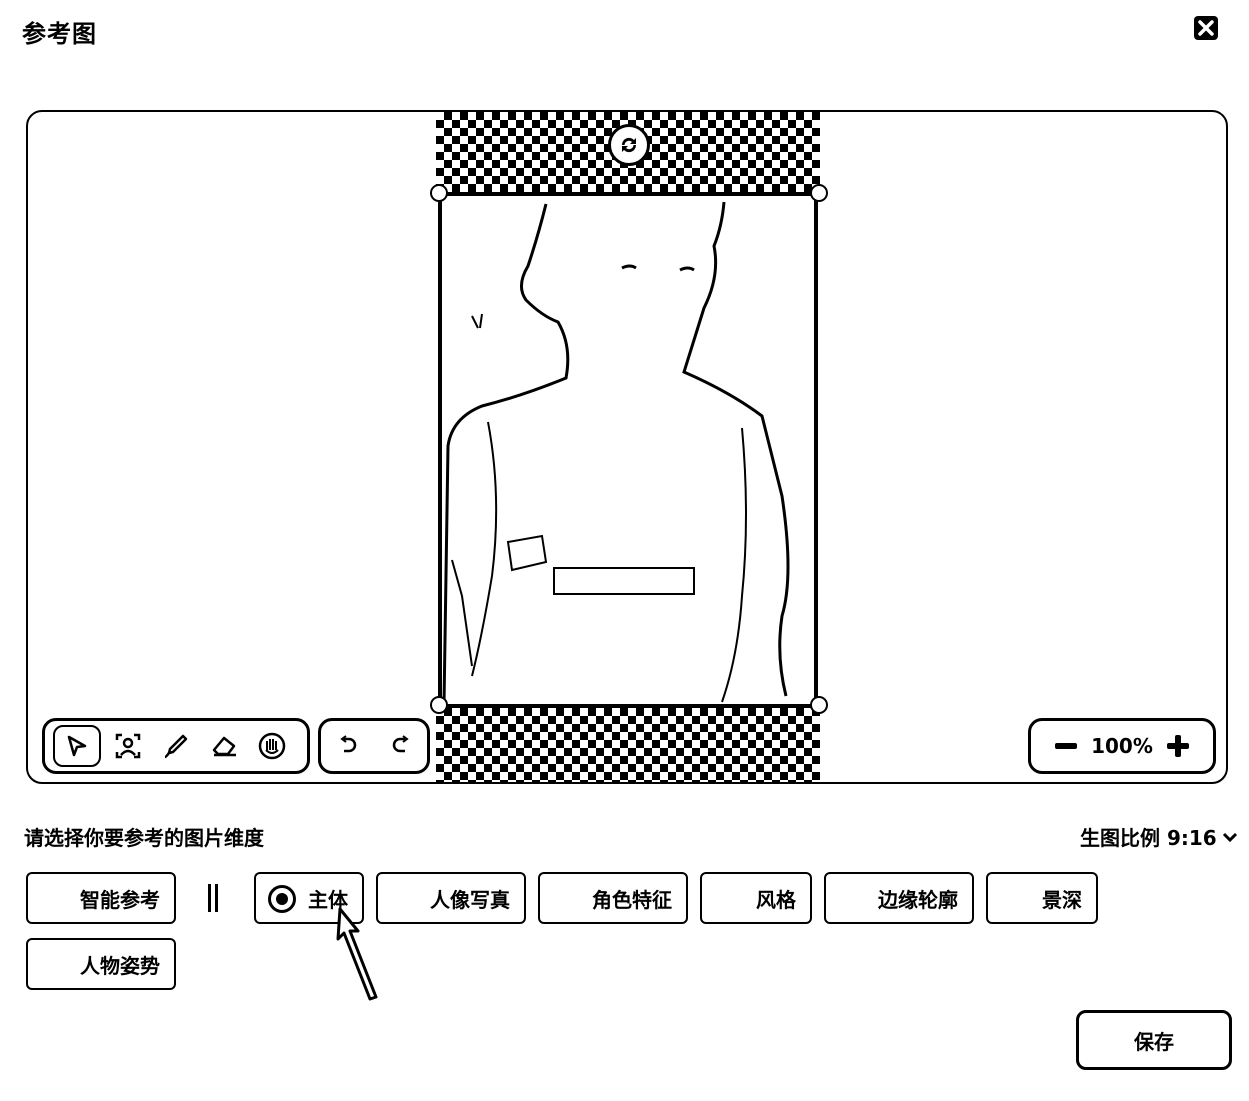 The height and width of the screenshot is (1101, 1249). What do you see at coordinates (1062, 899) in the screenshot?
I see `chip-label: 景深` at bounding box center [1062, 899].